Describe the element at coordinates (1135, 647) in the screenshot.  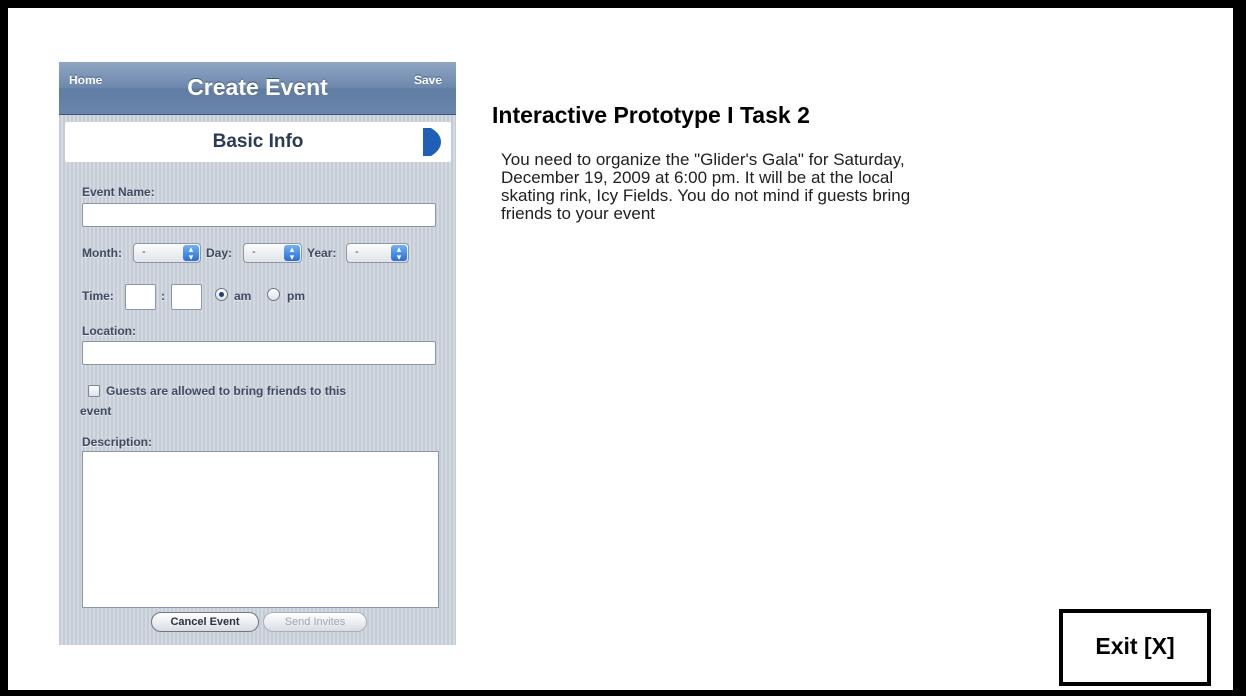
I see `exit-button: Exit [X]` at that location.